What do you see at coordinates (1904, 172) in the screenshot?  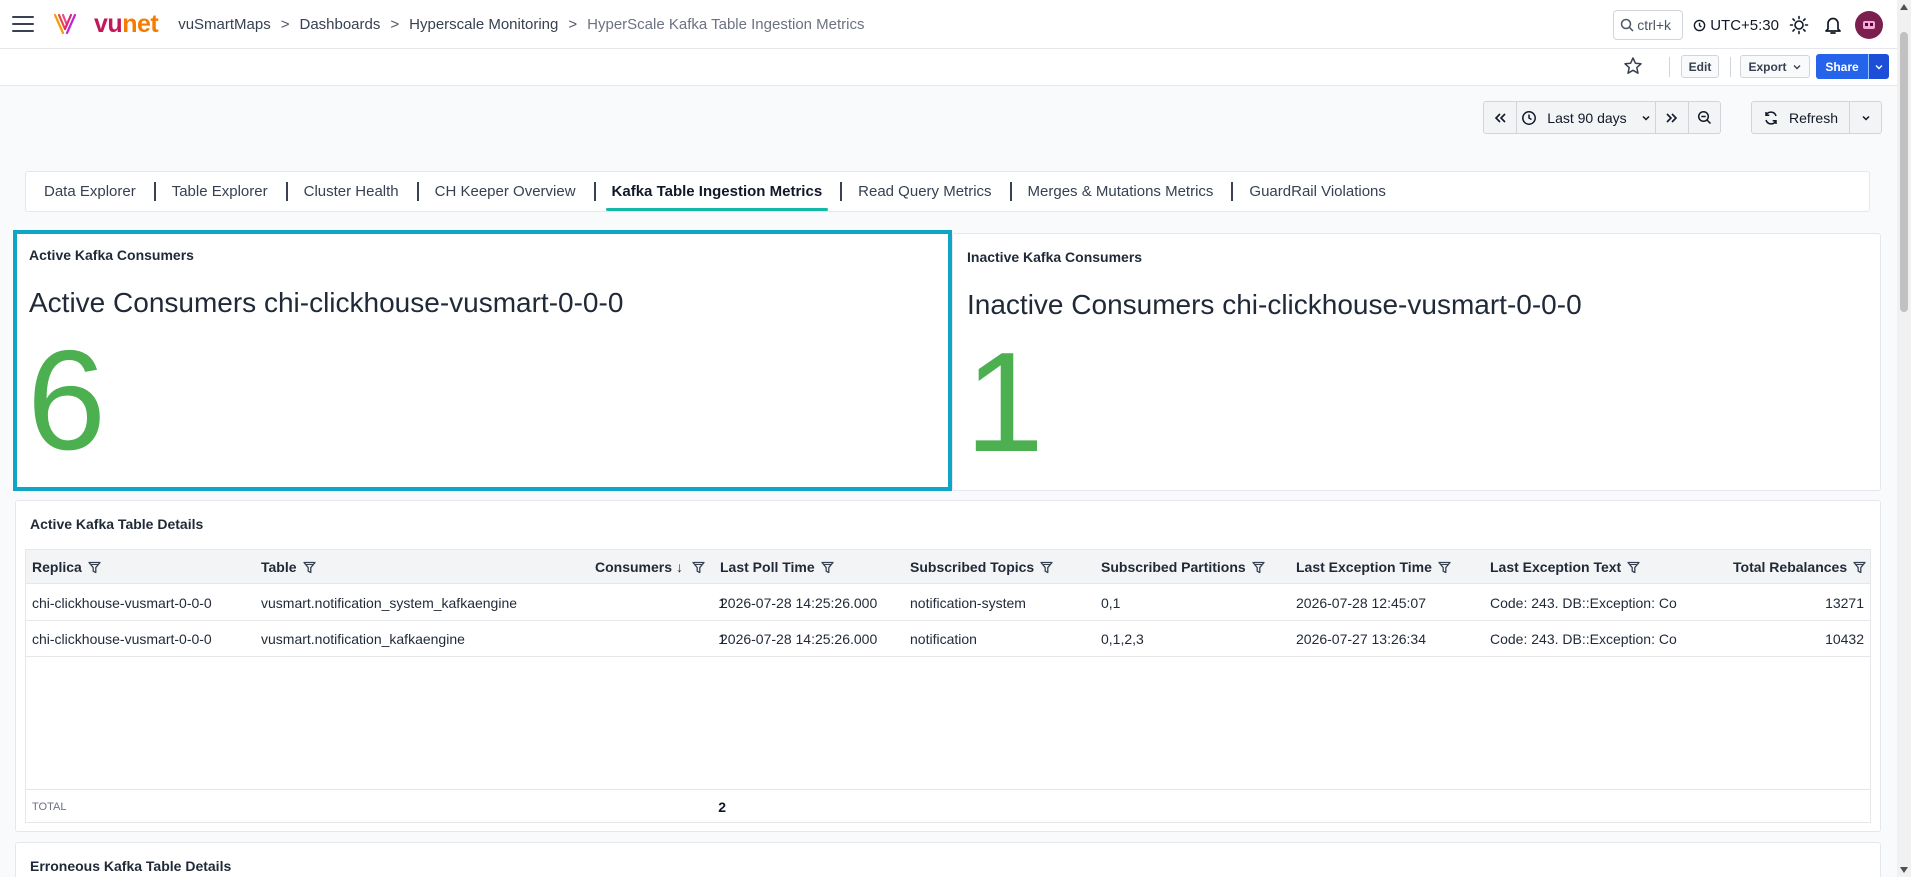 I see `scrollbar-thumb` at bounding box center [1904, 172].